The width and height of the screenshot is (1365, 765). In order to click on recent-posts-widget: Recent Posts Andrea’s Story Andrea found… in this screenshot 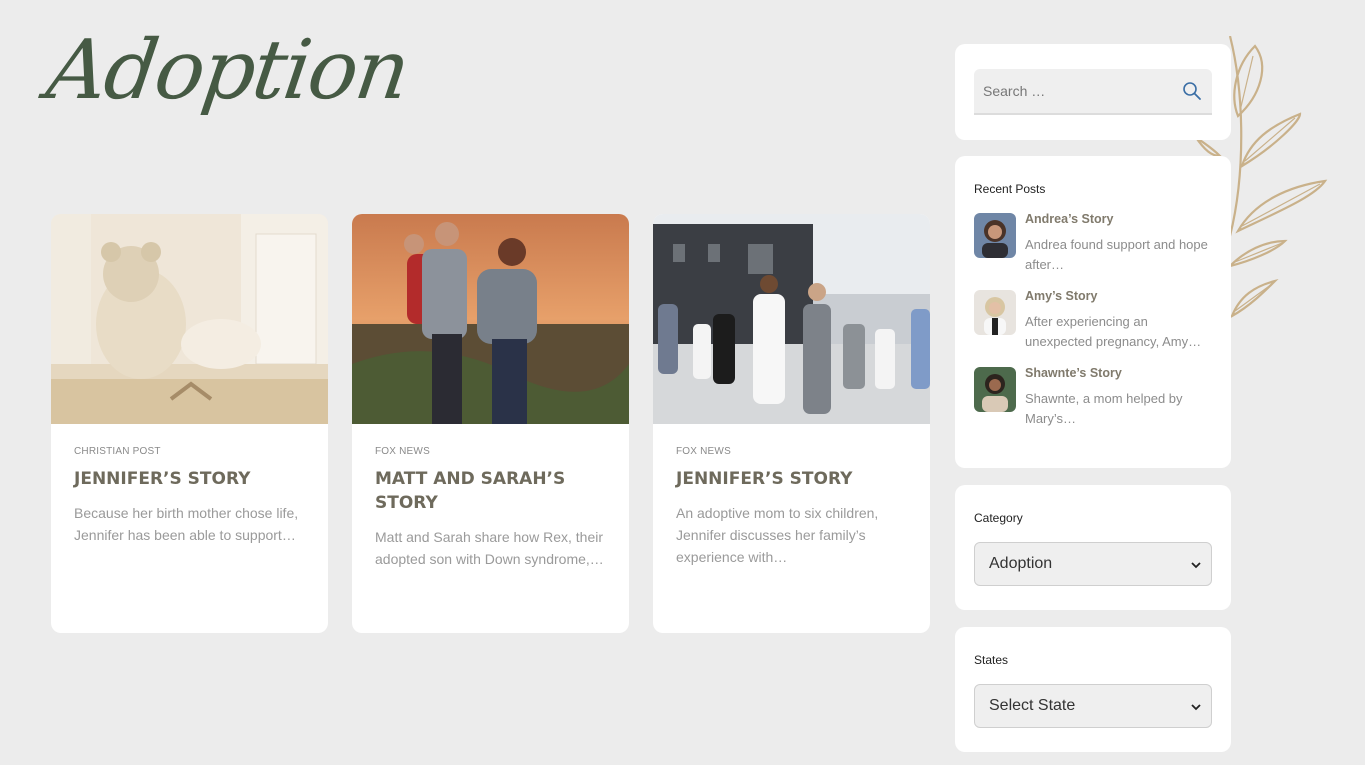, I will do `click(1093, 312)`.